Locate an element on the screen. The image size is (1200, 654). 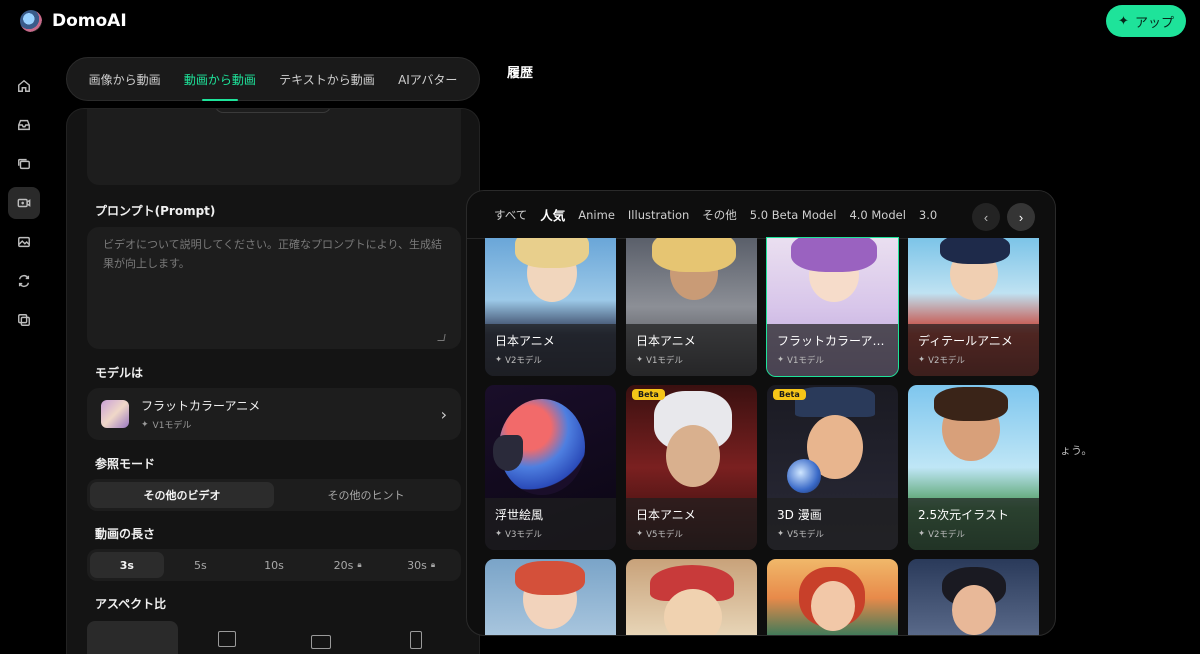
category-5-beta: 5.0 Beta Model is located at coordinates (793, 215).